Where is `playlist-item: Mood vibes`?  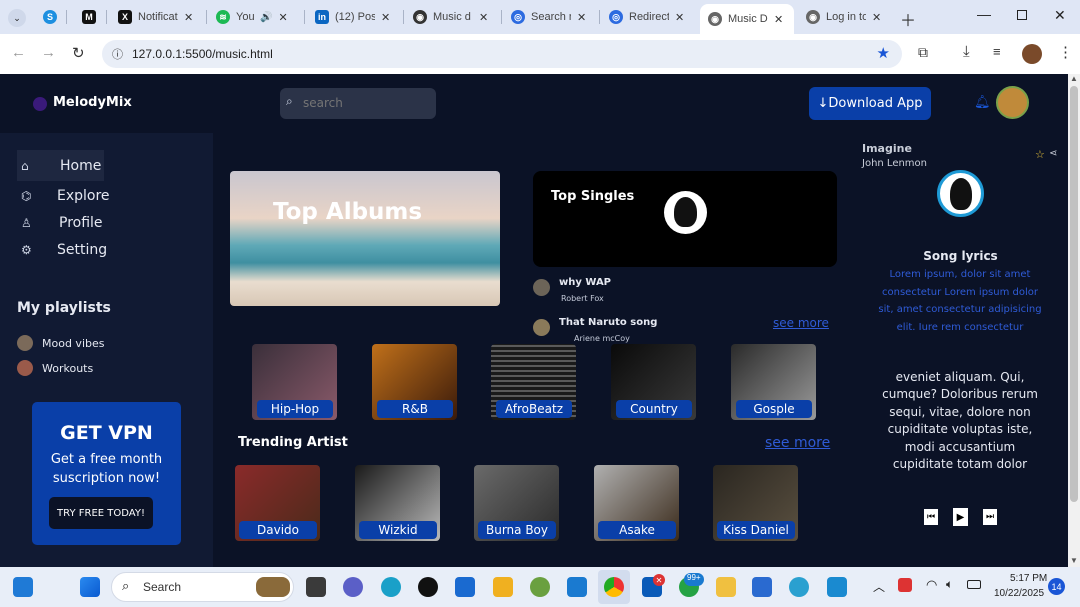
playlist-item: Mood vibes is located at coordinates (60, 343).